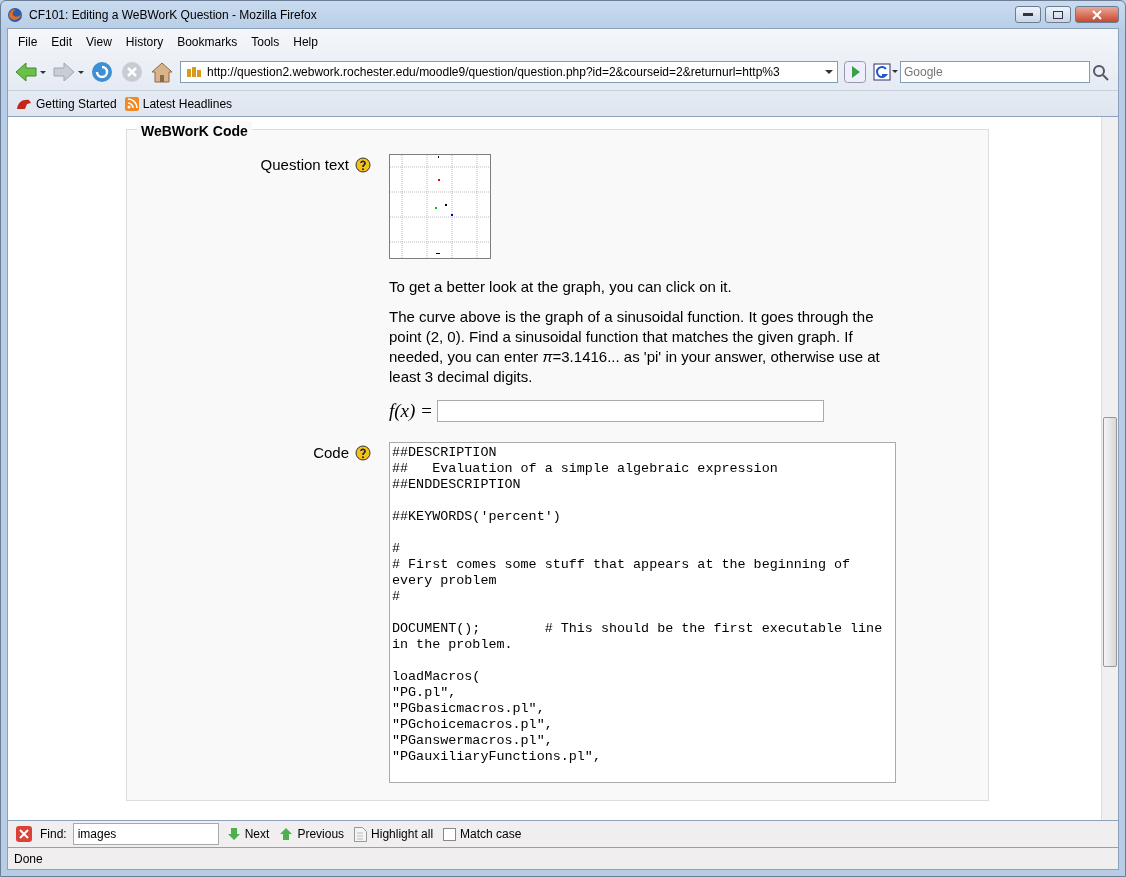  Describe the element at coordinates (305, 41) in the screenshot. I see `menu-item: Help` at that location.